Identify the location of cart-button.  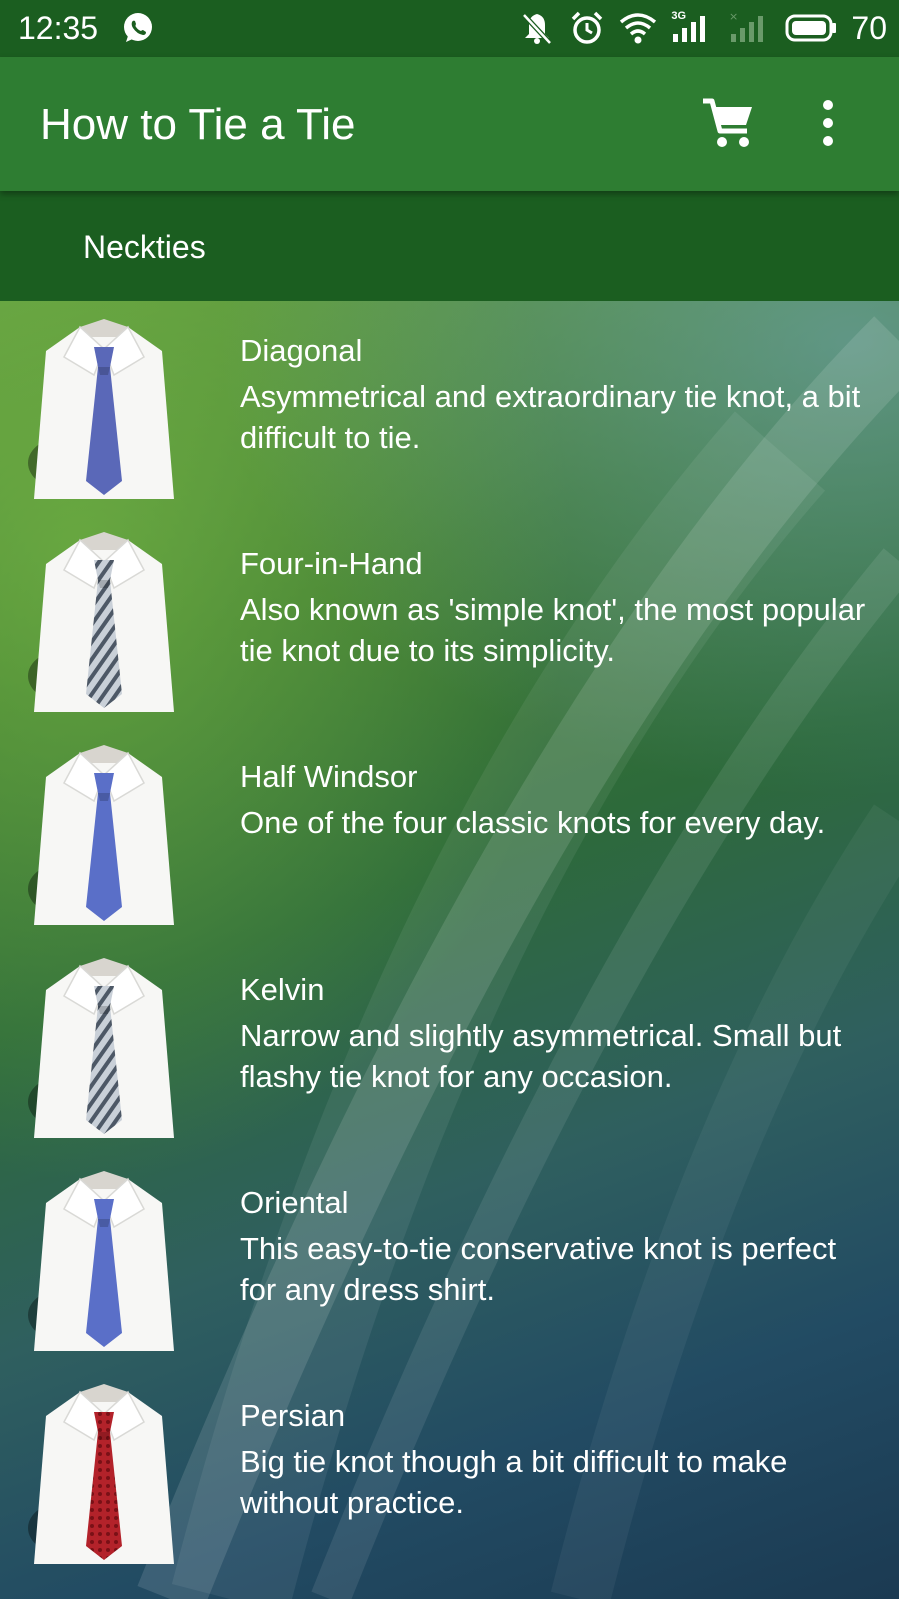
(729, 124).